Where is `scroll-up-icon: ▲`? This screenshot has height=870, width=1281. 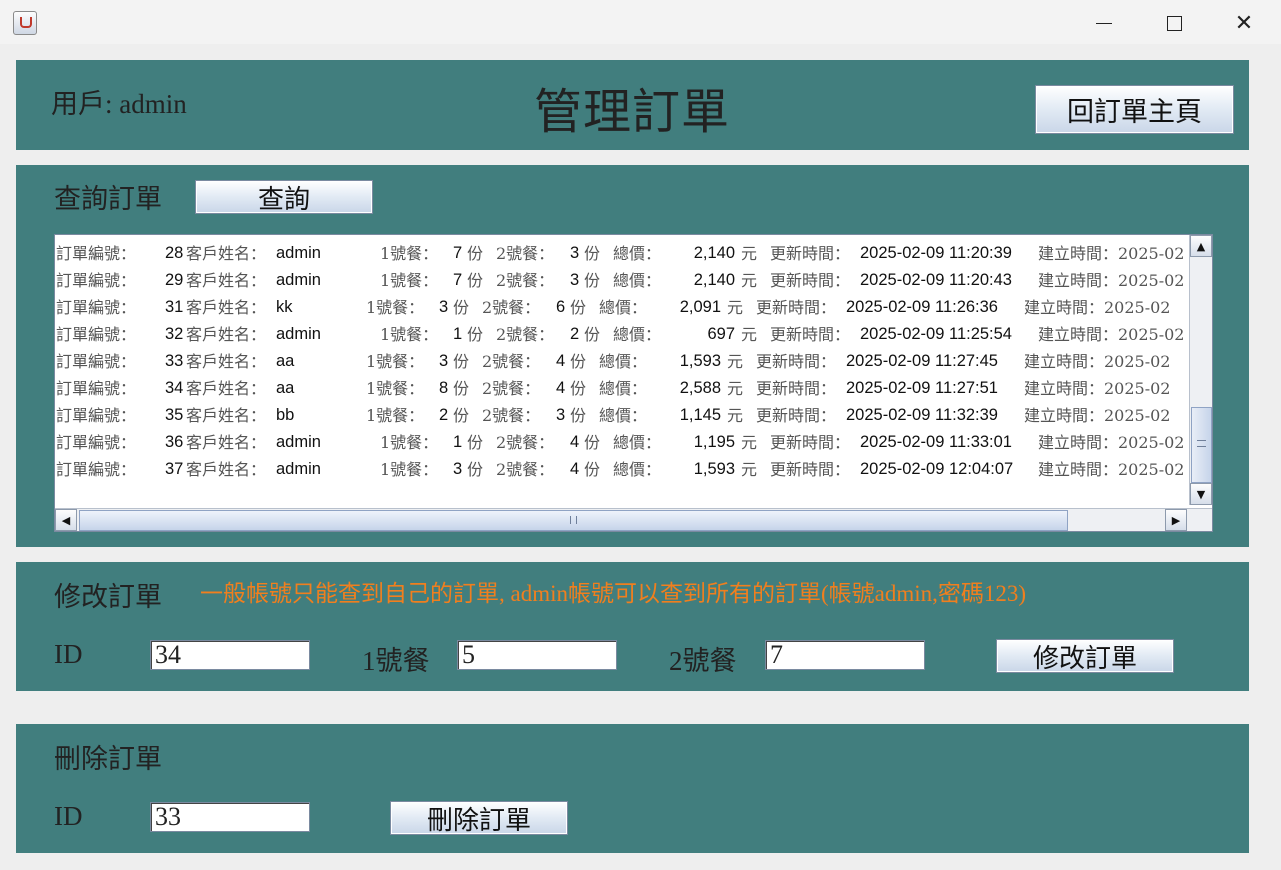 scroll-up-icon: ▲ is located at coordinates (1201, 246).